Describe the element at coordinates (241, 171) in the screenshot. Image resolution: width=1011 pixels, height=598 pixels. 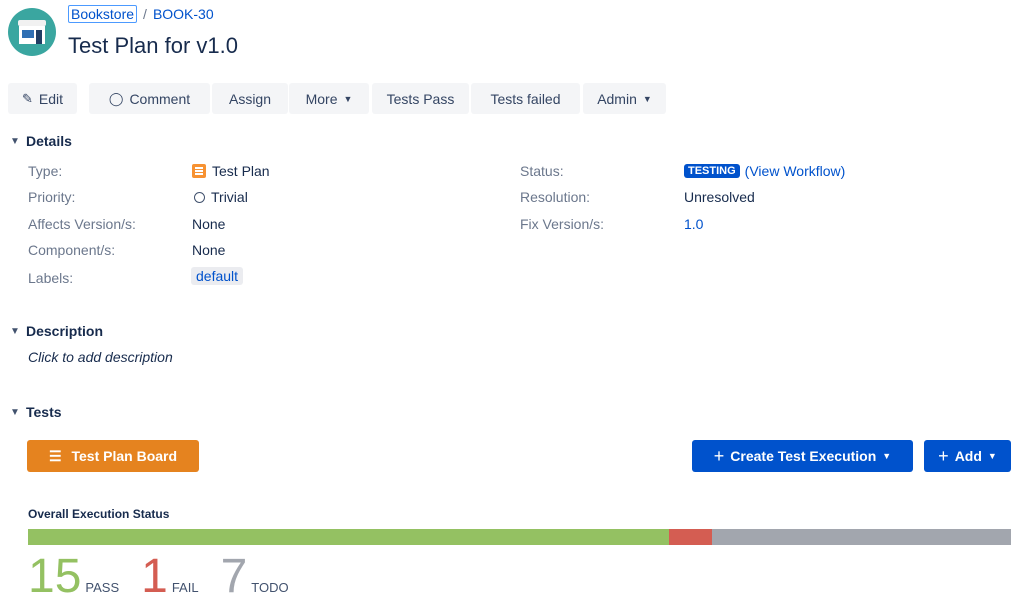
I see `type-value-text: Test Plan` at that location.